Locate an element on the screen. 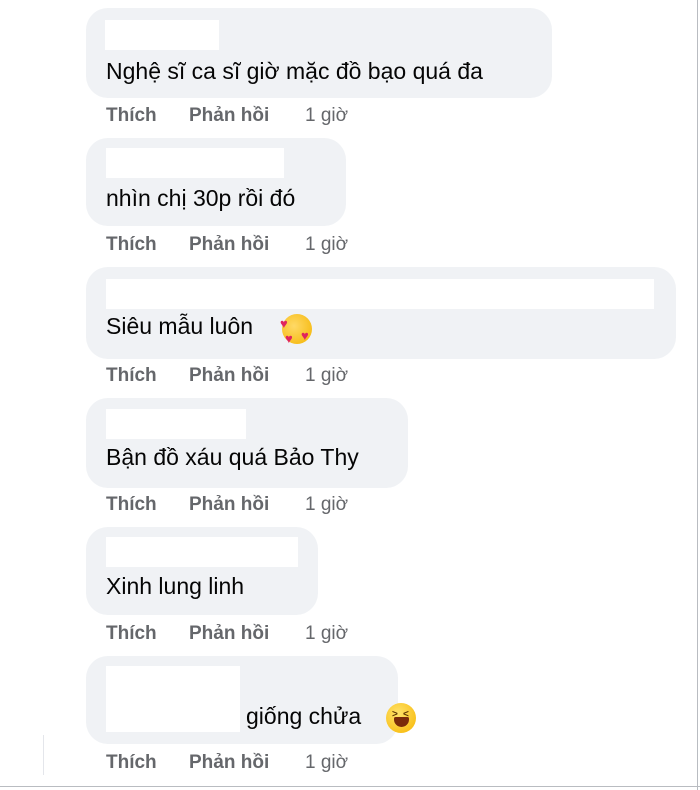 This screenshot has width=700, height=790. comment-3: Siêu mẫu luôn ♥ ♥ ♥ is located at coordinates (381, 313).